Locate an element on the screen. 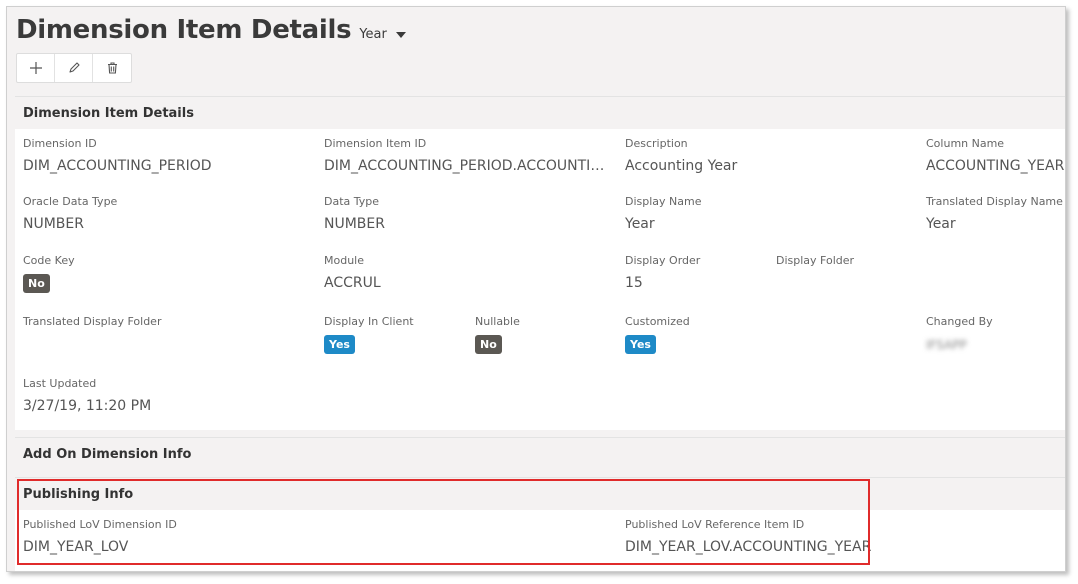 The image size is (1078, 584). context-selector-label: Year is located at coordinates (373, 34).